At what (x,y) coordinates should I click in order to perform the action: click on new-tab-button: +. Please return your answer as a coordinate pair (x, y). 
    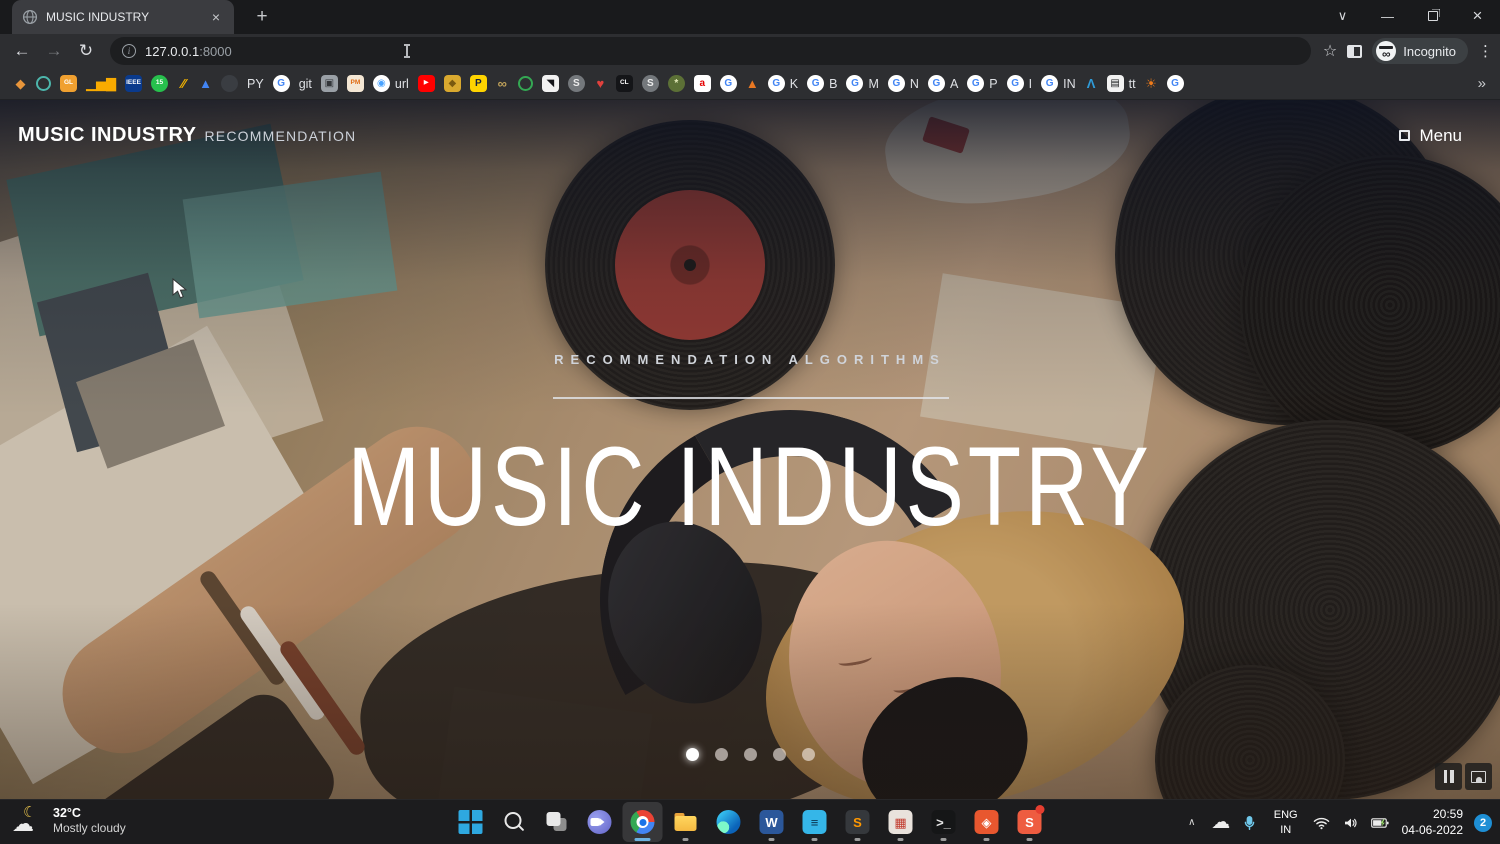
    Looking at the image, I should click on (262, 17).